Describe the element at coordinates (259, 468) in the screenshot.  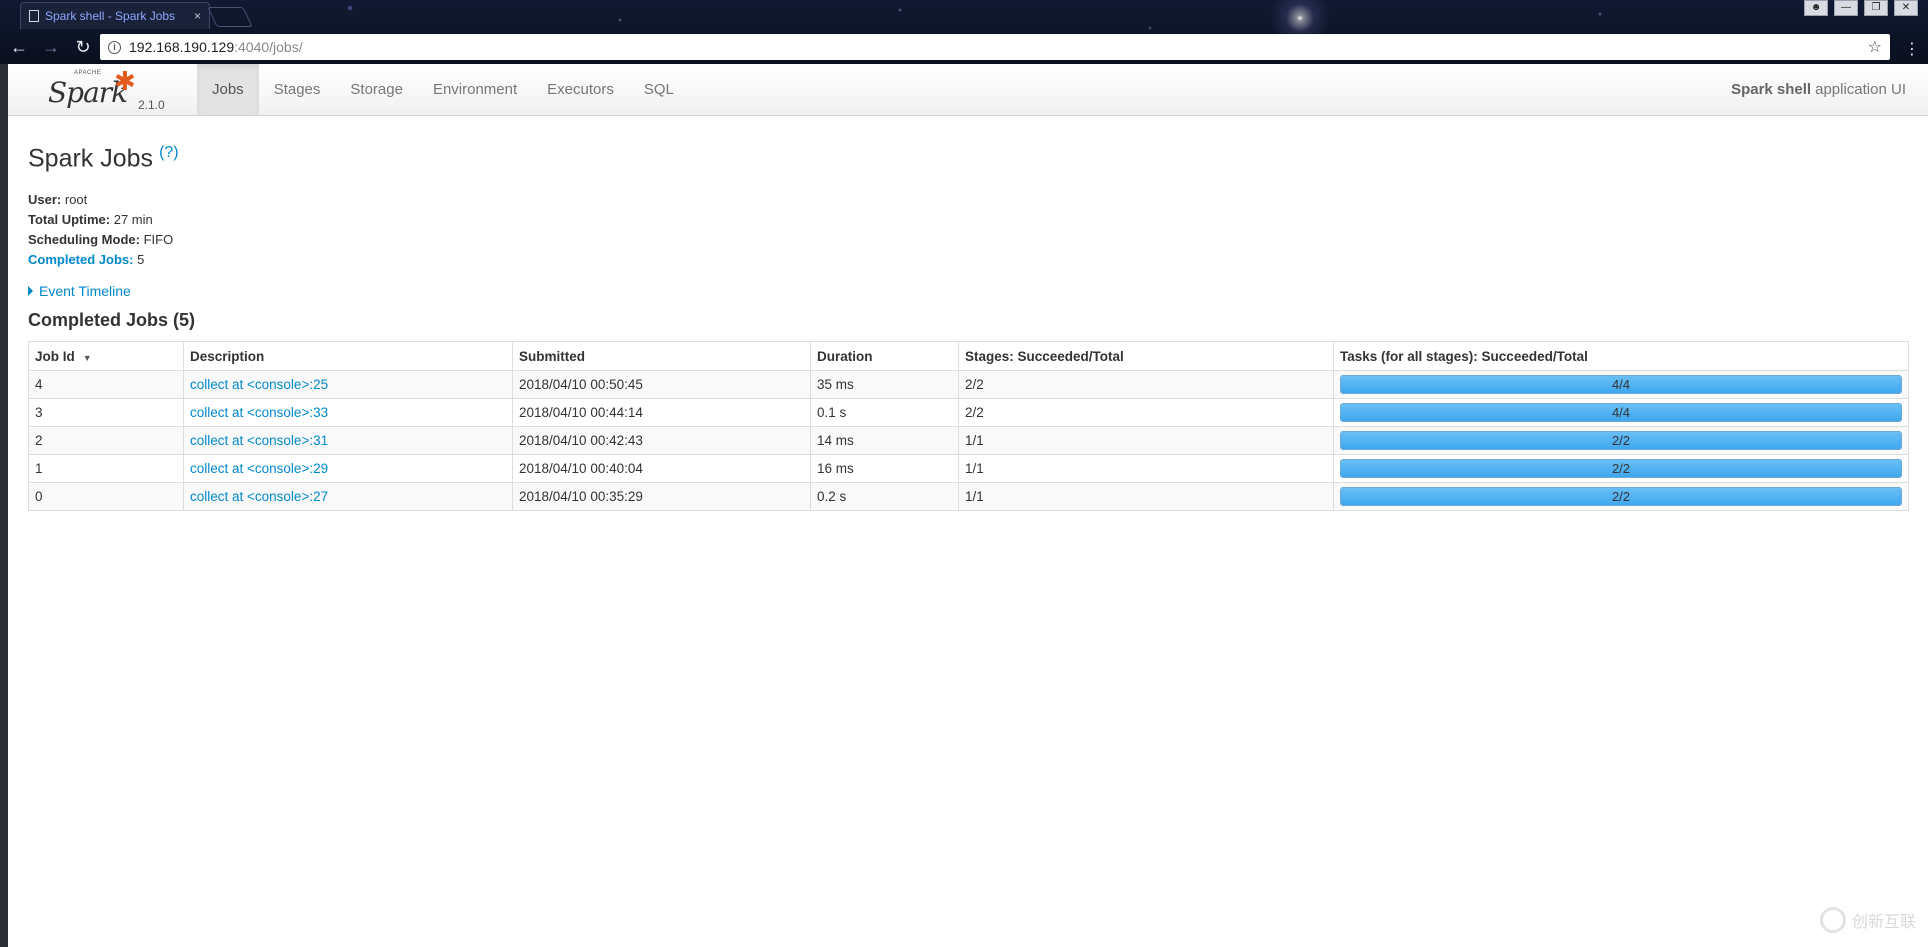
I see `job-description-link: collect at <console>:29` at that location.